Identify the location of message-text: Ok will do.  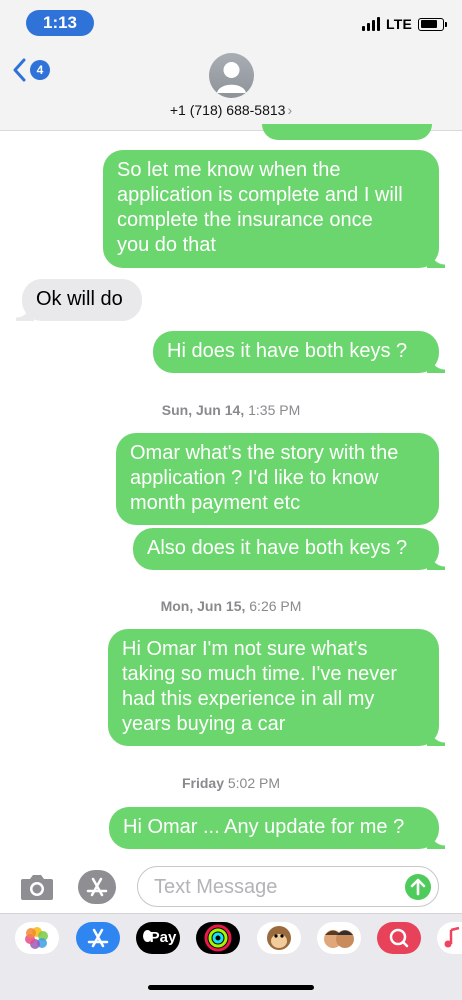
(79, 299).